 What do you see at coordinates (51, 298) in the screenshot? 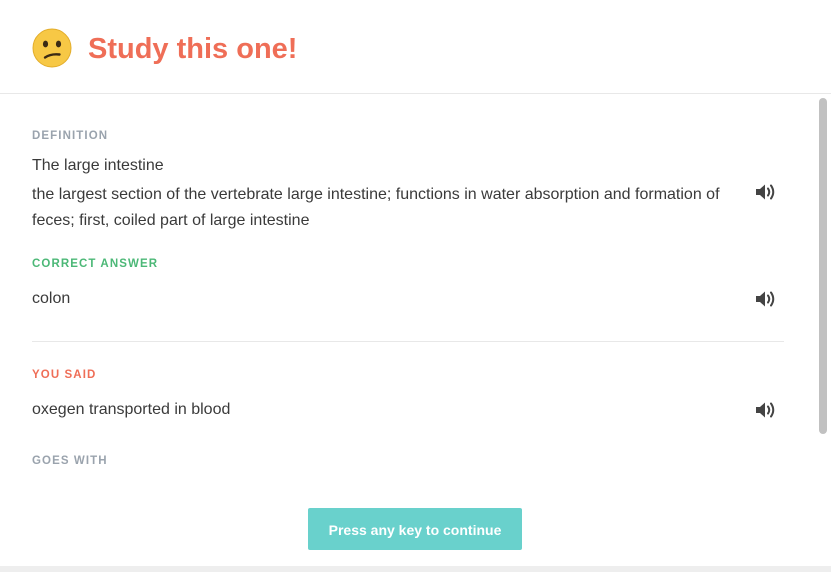
I see `correct-answer-value: colon` at bounding box center [51, 298].